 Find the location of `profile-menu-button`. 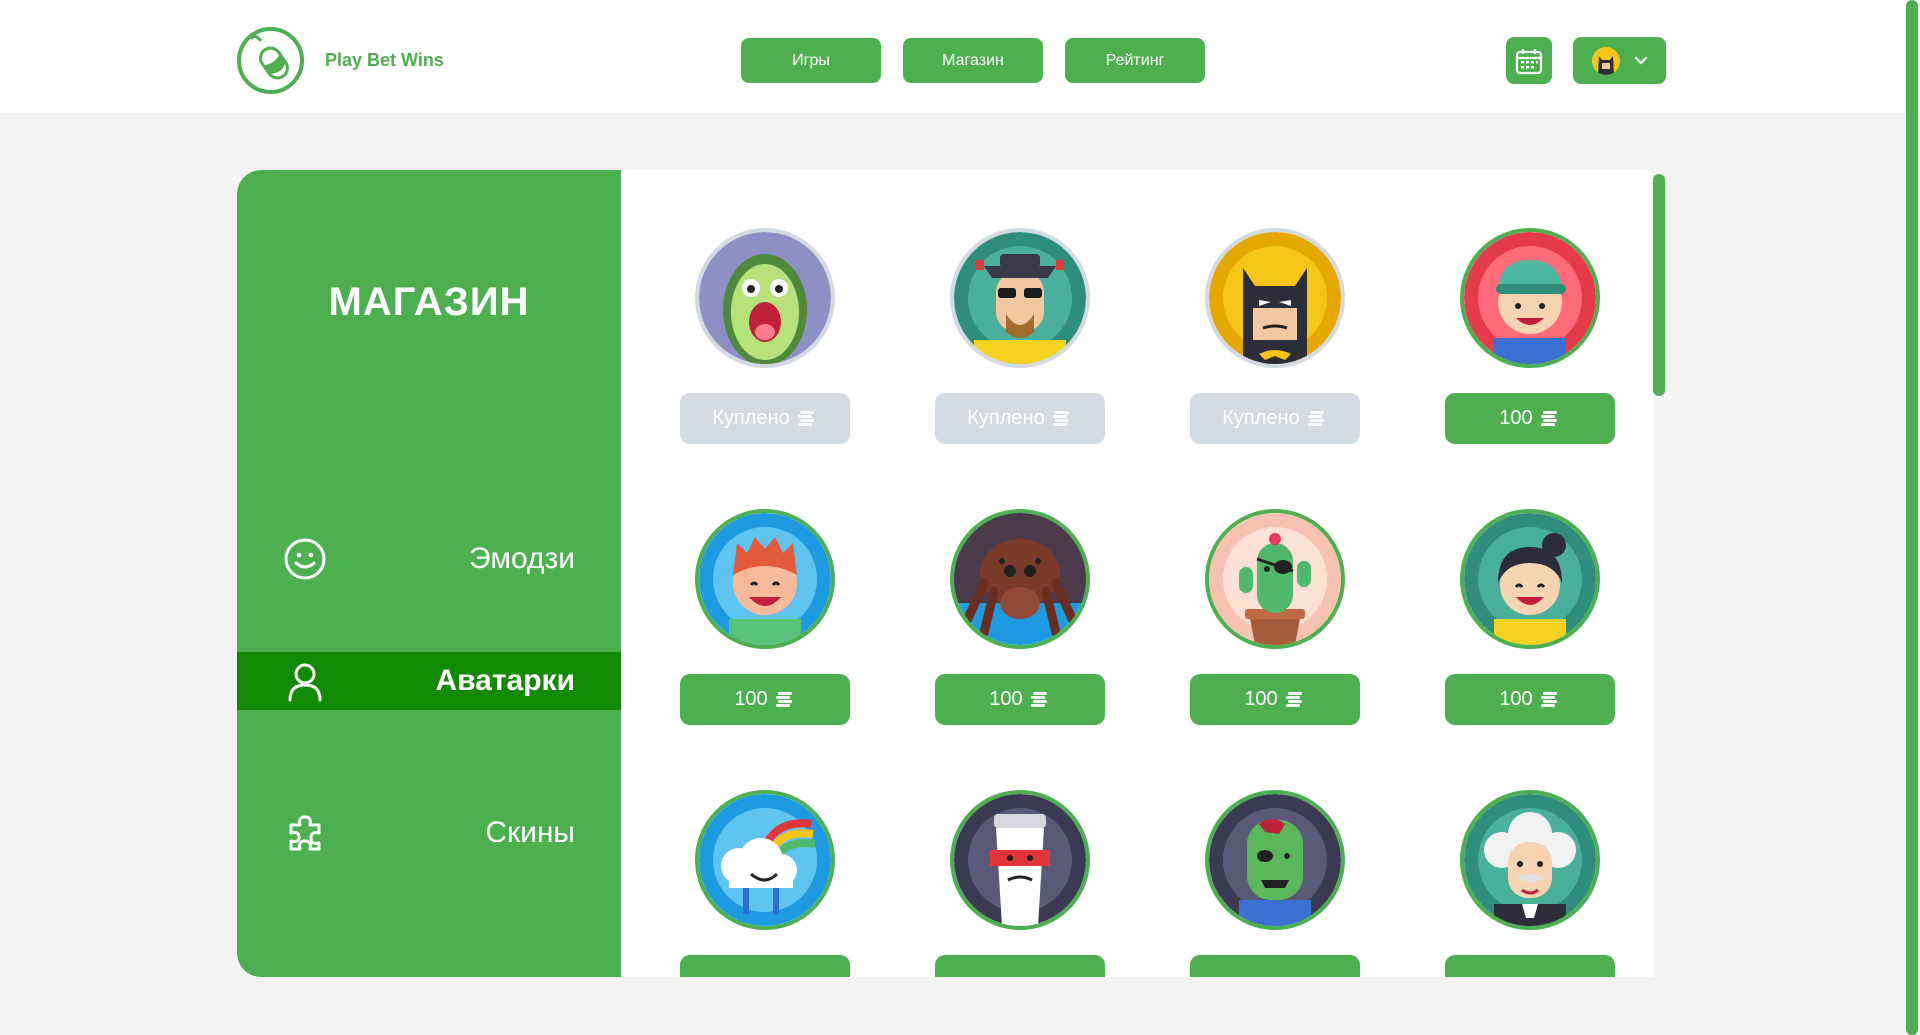

profile-menu-button is located at coordinates (1619, 60).